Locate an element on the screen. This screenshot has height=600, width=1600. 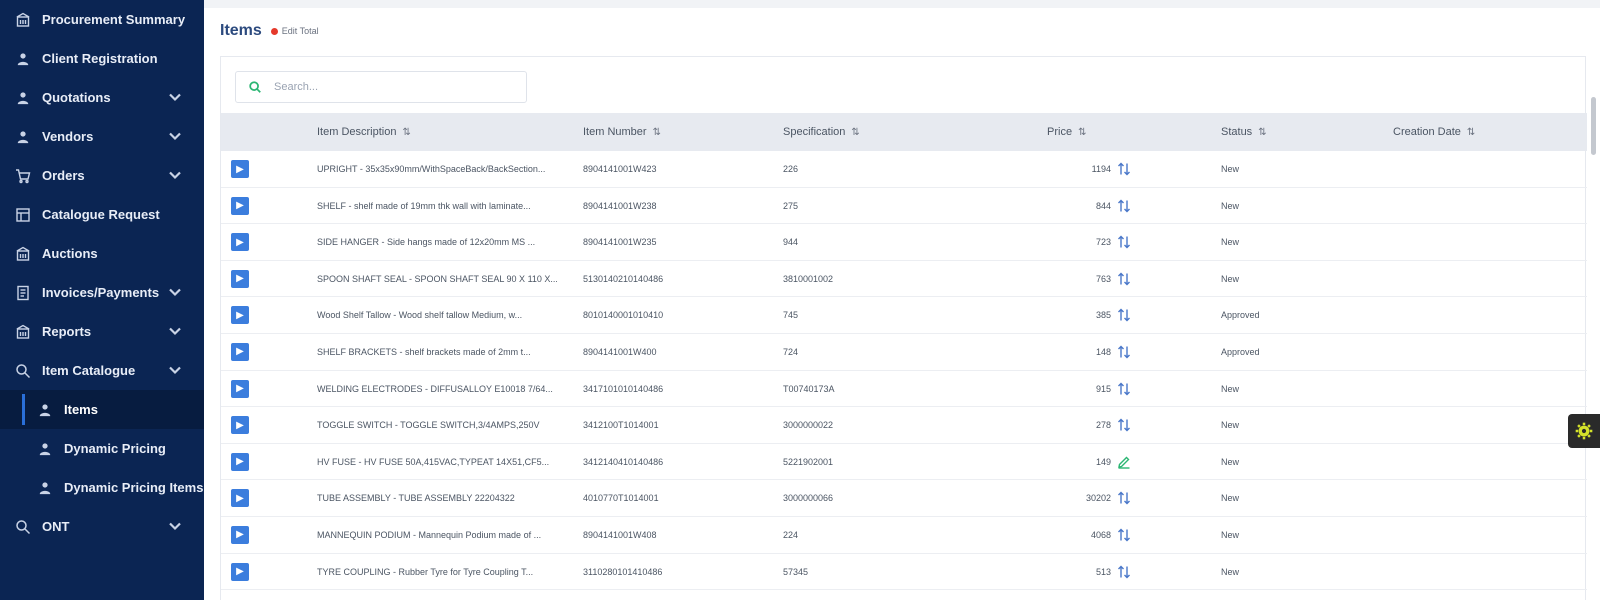
status-cell-text: New is located at coordinates (1230, 388).